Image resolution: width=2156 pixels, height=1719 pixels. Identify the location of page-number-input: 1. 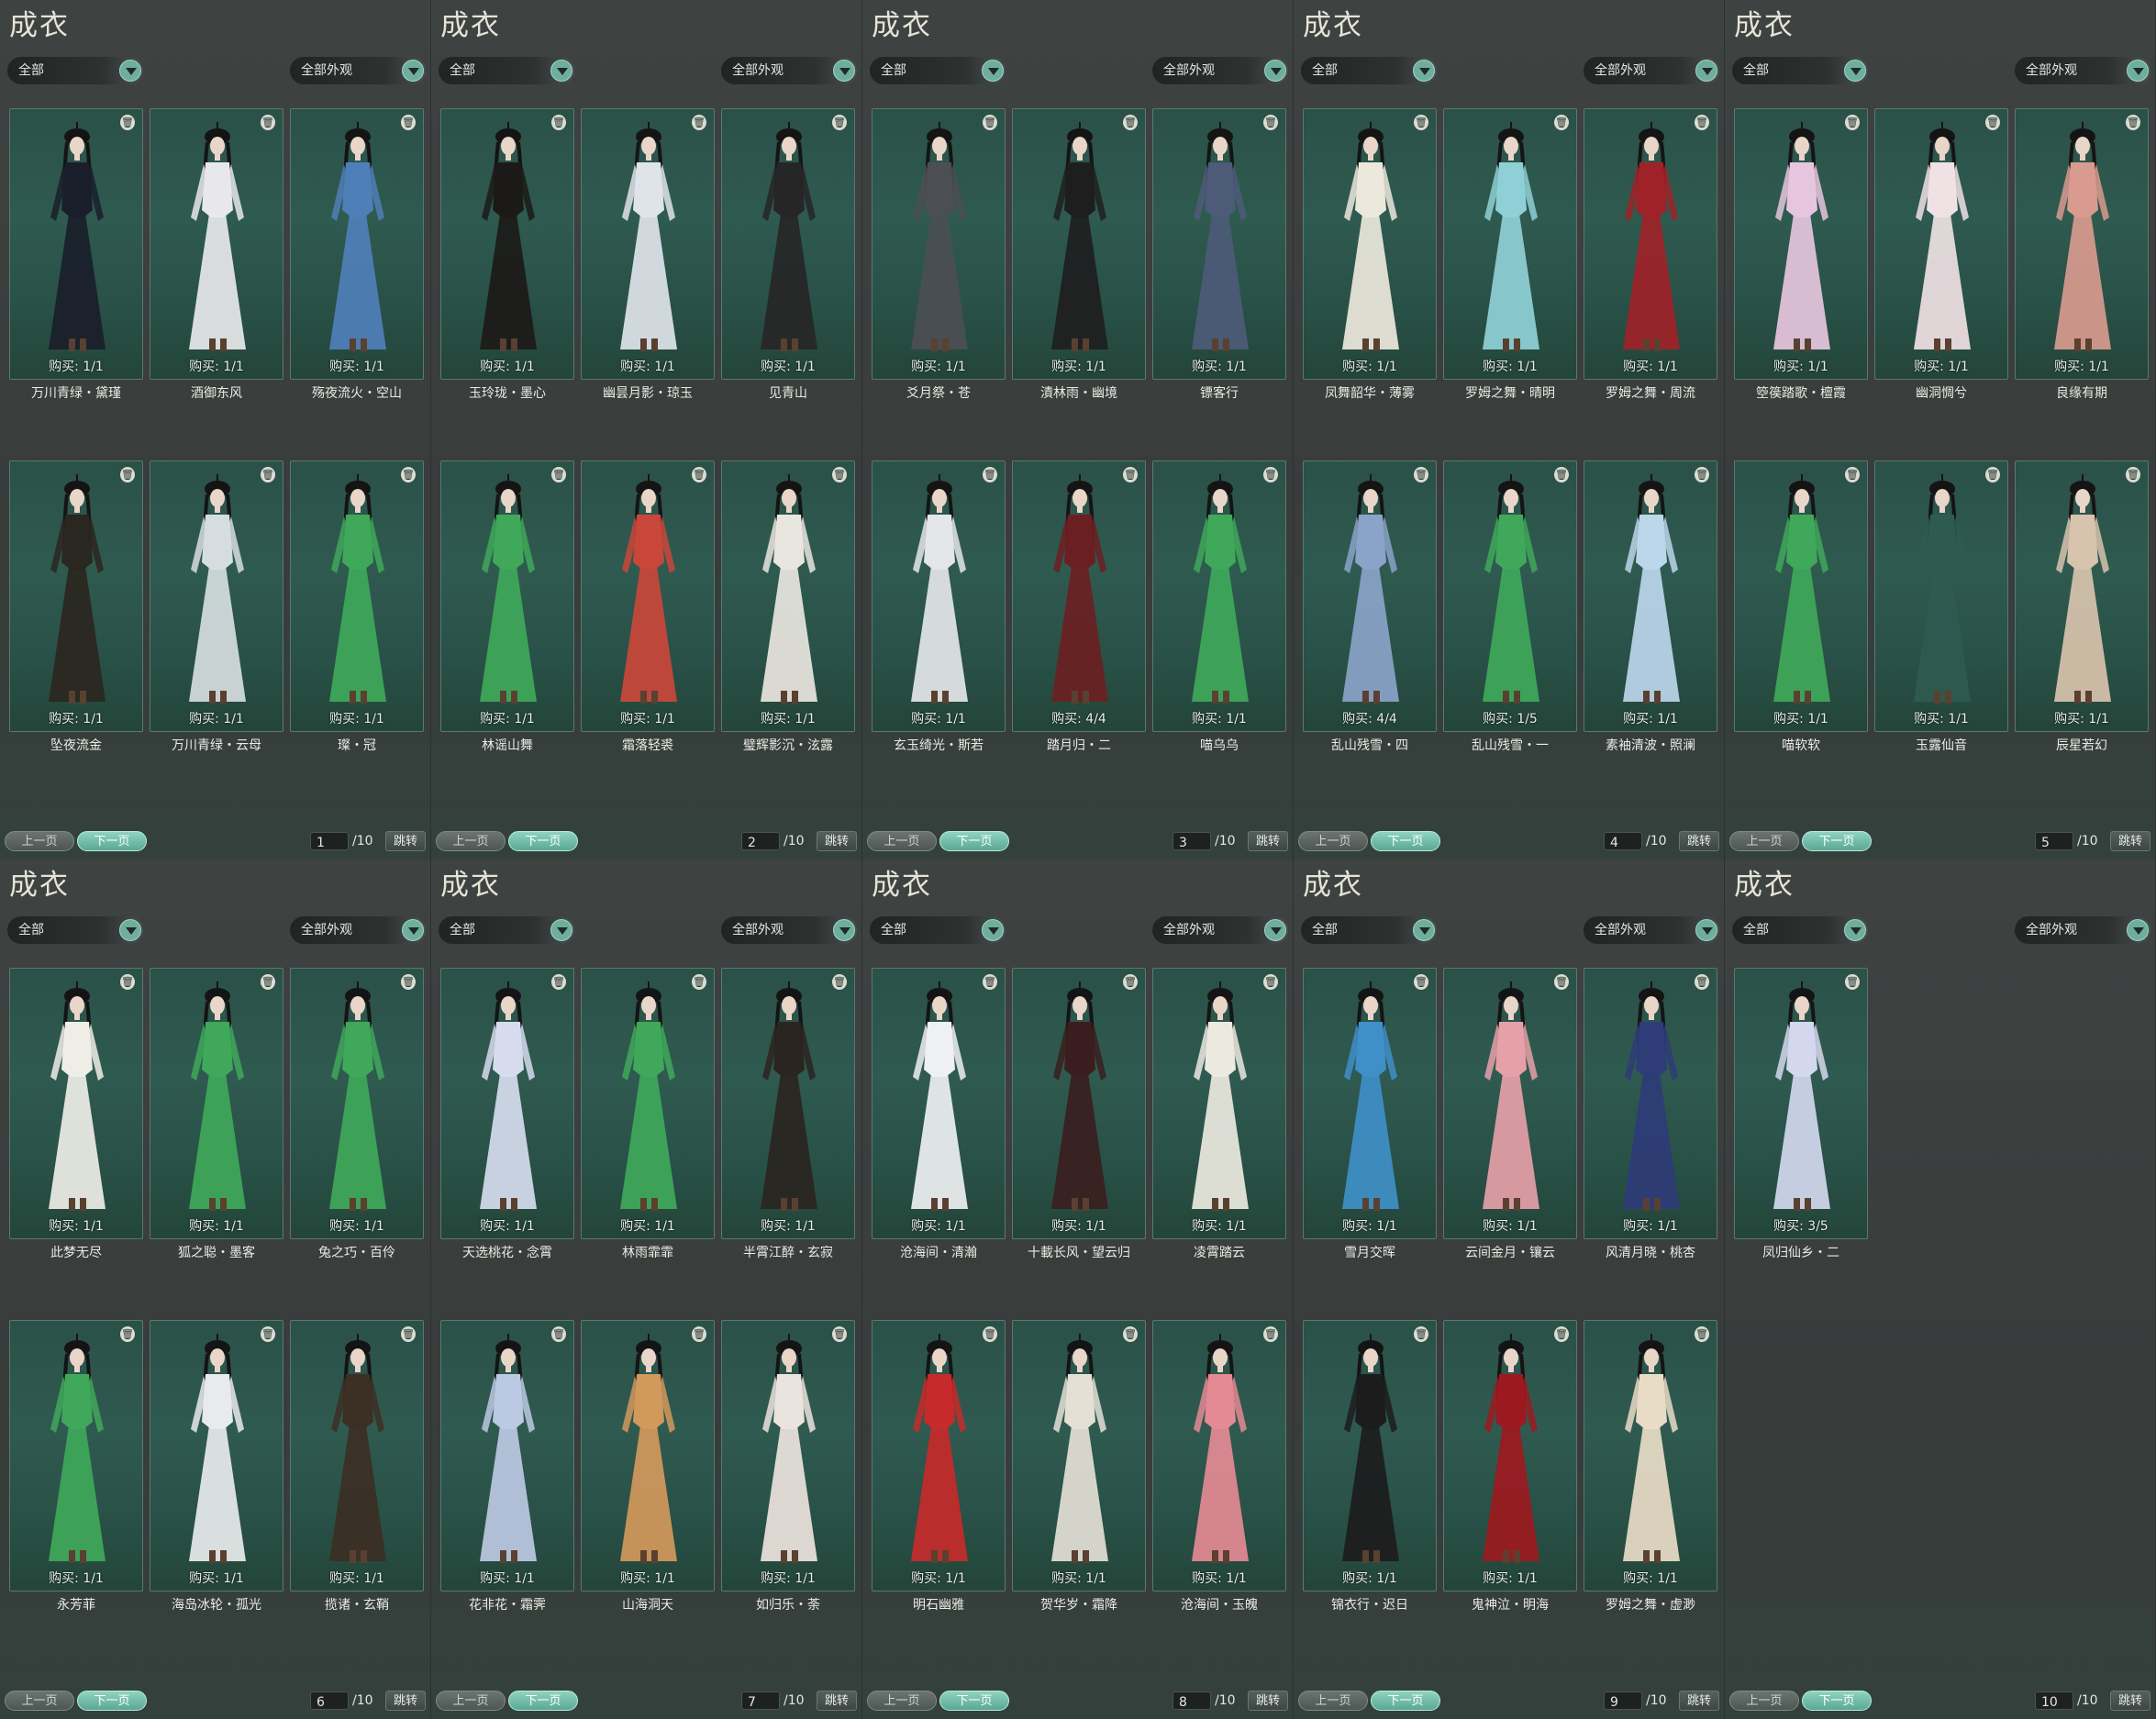
(330, 841).